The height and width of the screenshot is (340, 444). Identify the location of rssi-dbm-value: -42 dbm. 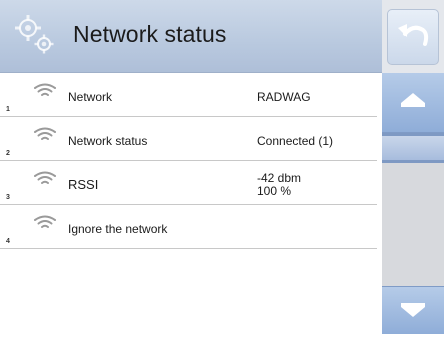
(279, 178).